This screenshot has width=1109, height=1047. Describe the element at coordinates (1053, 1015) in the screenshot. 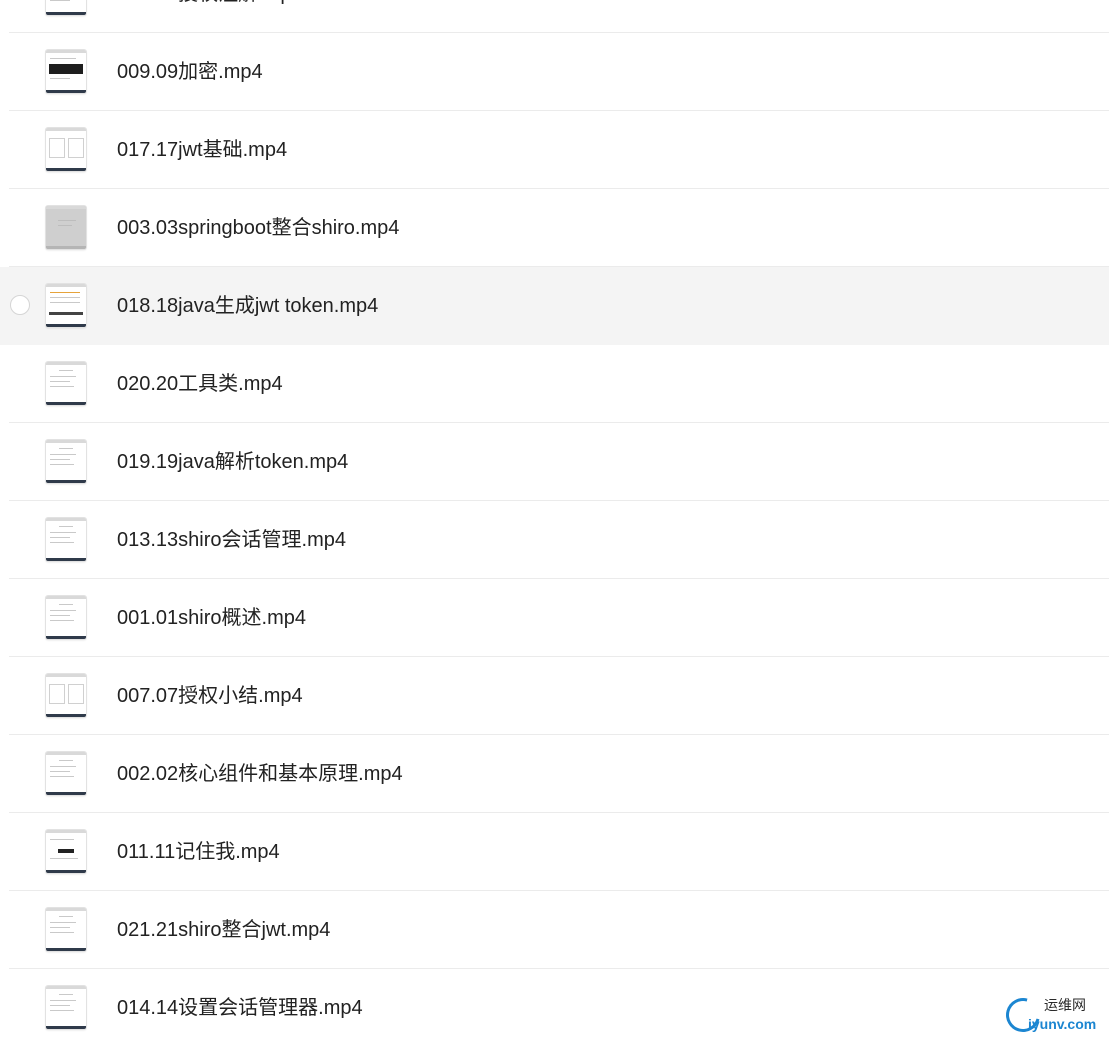

I see `watermark-logo: 运维网 iyunv.com` at that location.